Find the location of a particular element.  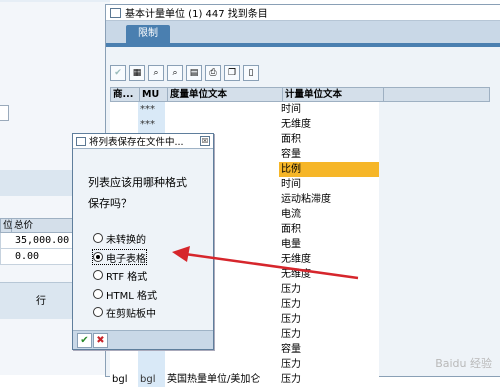

arrow-head is located at coordinates (181, 254).